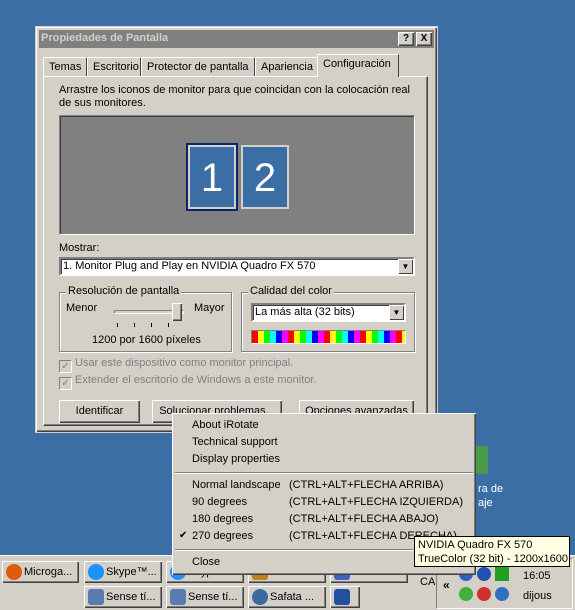  I want to click on info-icon, so click(484, 574).